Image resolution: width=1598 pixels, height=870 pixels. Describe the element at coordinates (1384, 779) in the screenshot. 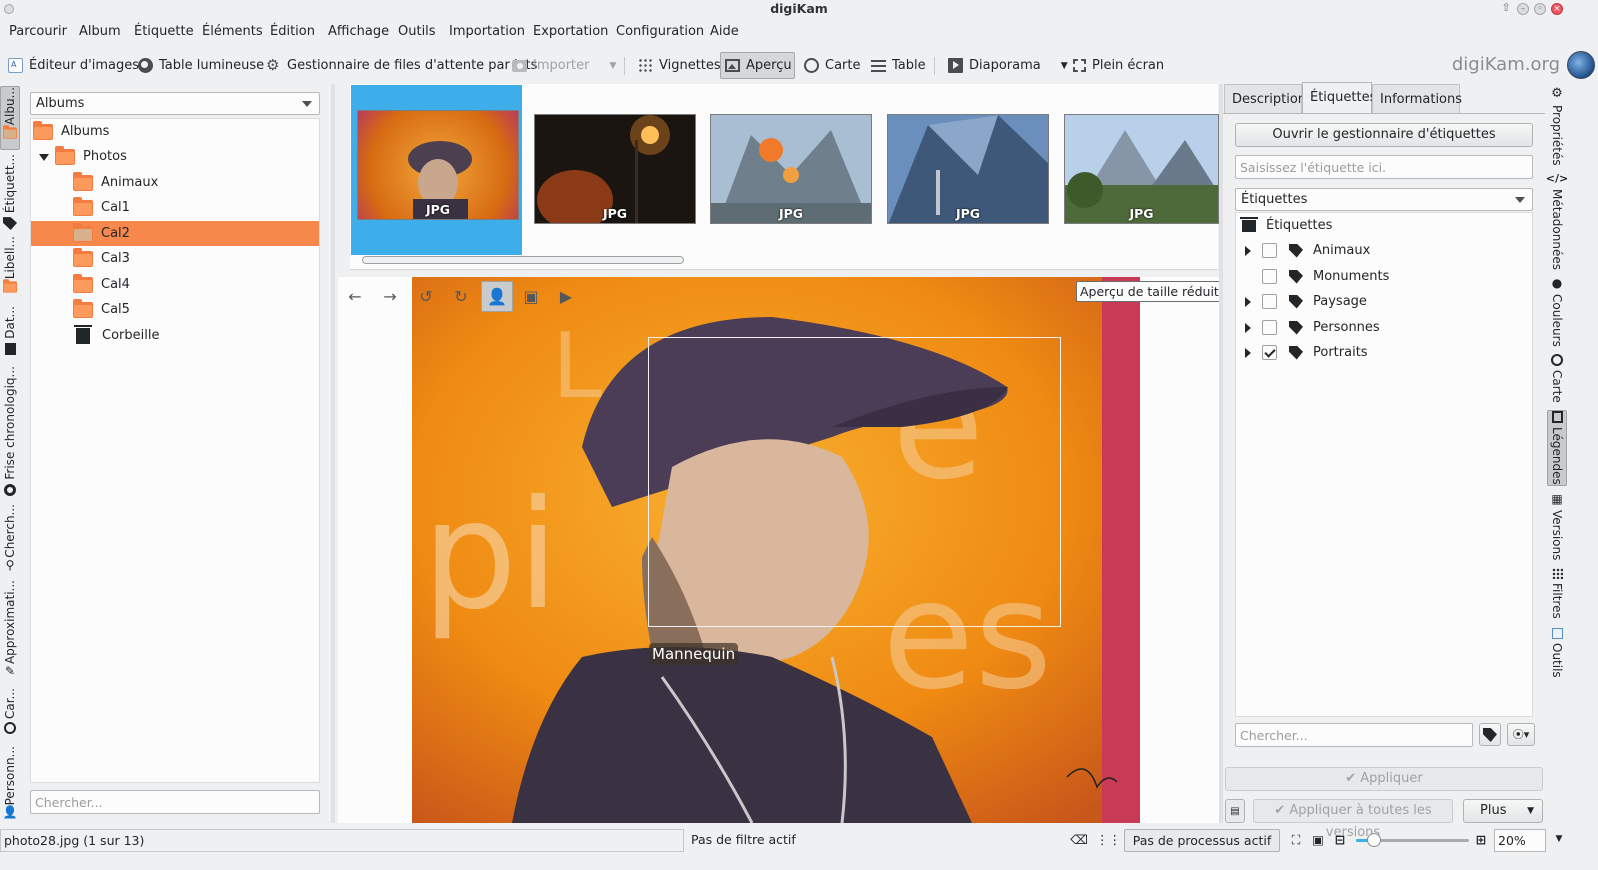

I see `apply-button: ✔ Appliquer` at that location.